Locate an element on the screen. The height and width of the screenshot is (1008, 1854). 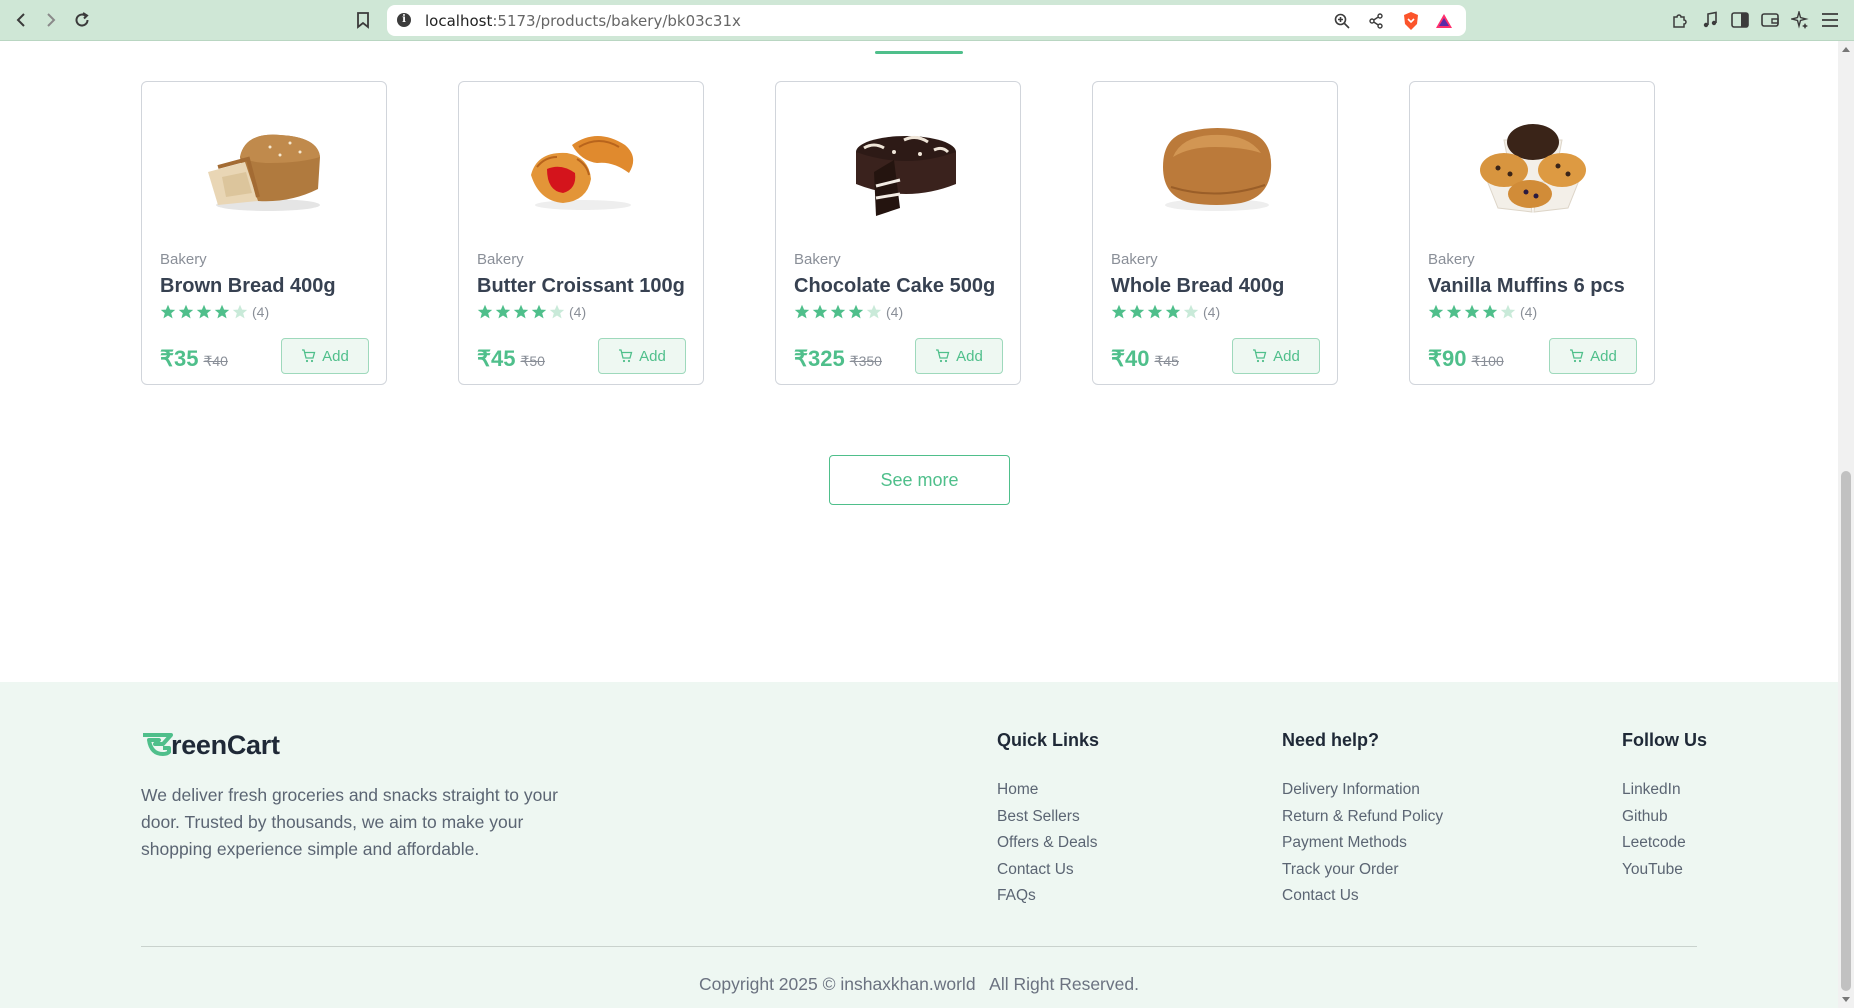
footer-link-offers-deals: Offers & Deals is located at coordinates (1048, 843).